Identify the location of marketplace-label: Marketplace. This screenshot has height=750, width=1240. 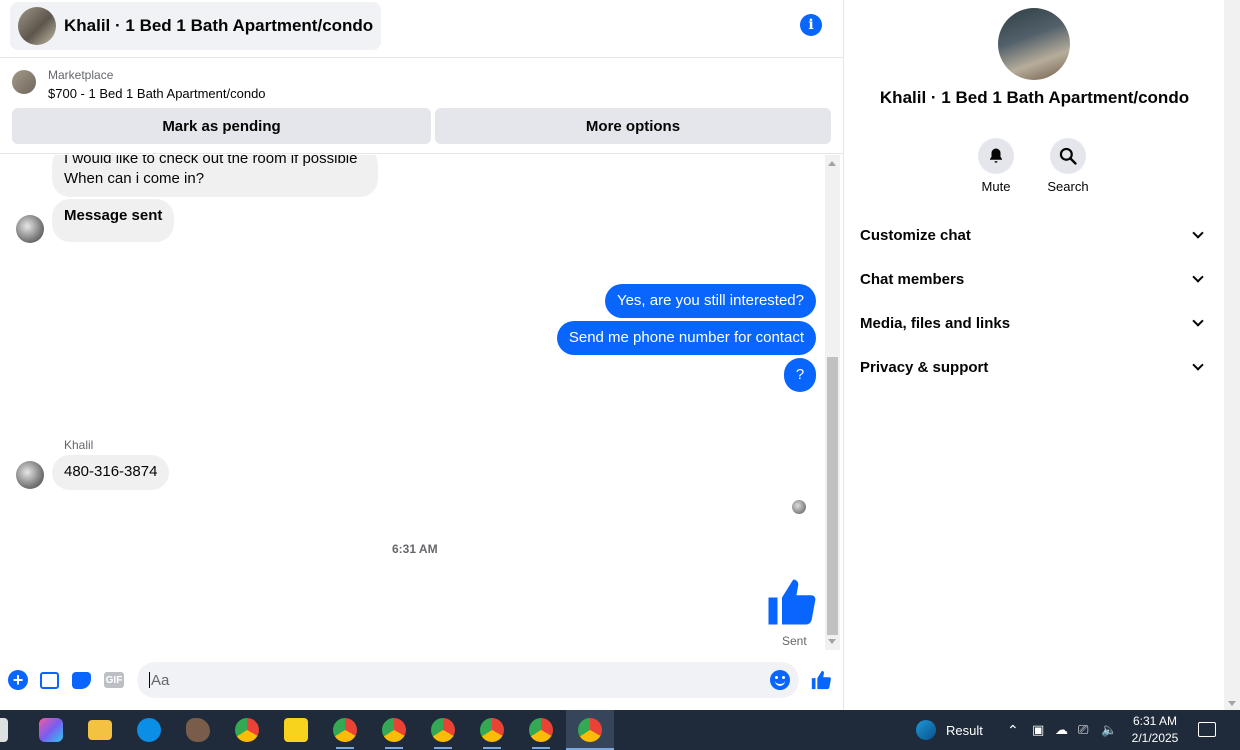
(81, 75).